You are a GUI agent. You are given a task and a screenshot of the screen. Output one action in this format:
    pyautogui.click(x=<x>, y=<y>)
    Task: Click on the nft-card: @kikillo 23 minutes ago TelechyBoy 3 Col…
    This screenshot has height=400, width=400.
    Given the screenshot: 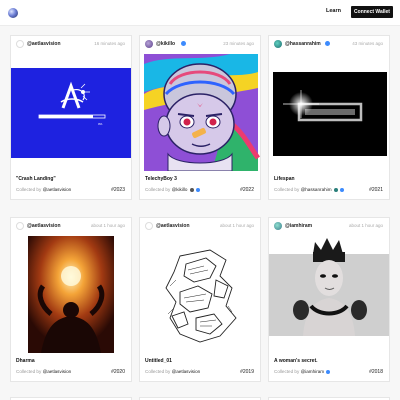 What is the action you would take?
    pyautogui.click(x=200, y=117)
    